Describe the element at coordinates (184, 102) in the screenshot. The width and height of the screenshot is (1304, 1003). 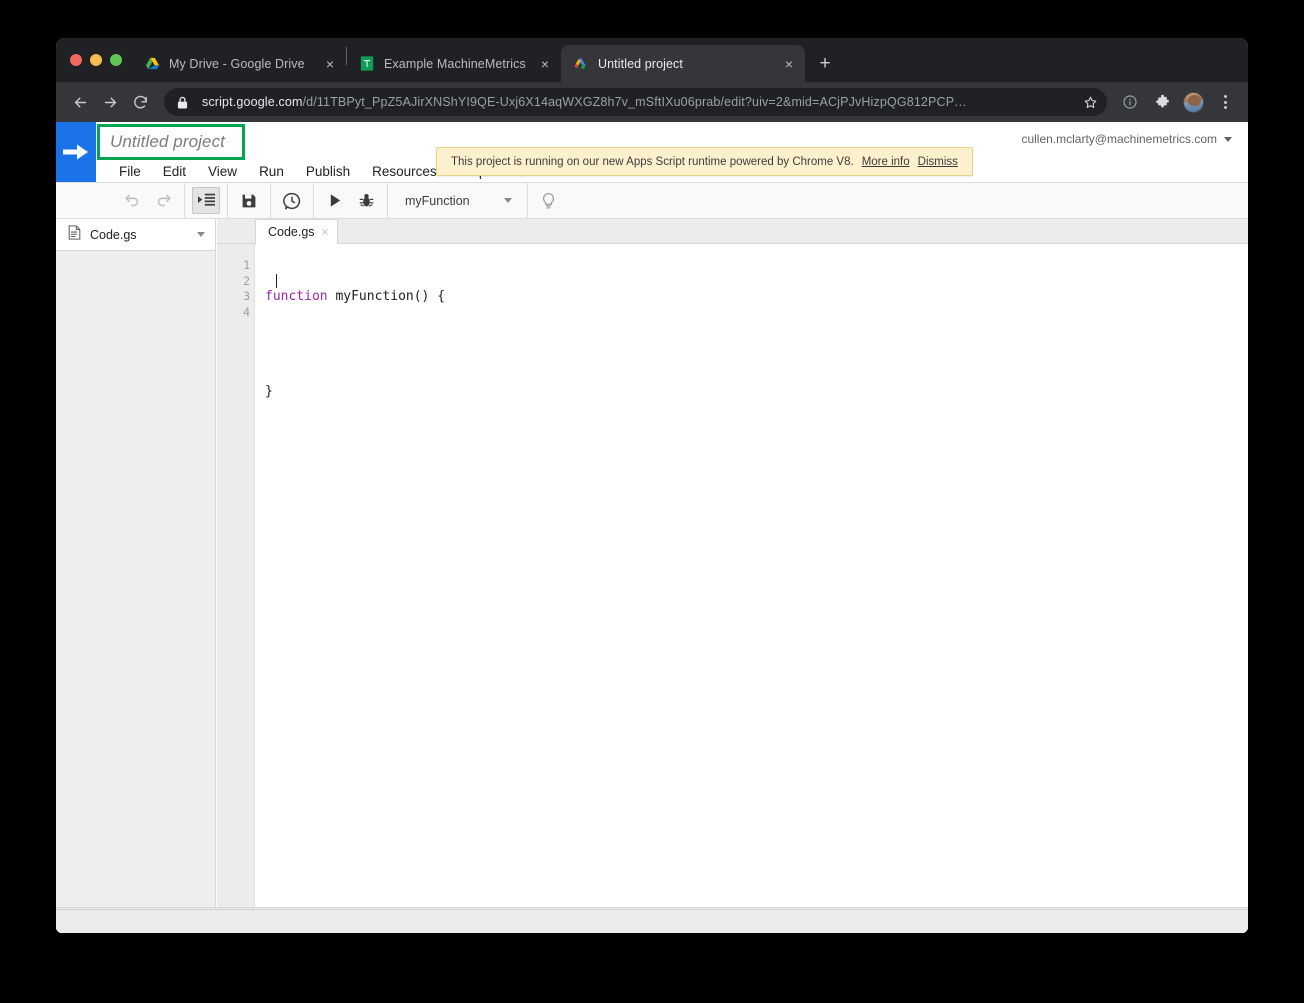
I see `lock-icon` at that location.